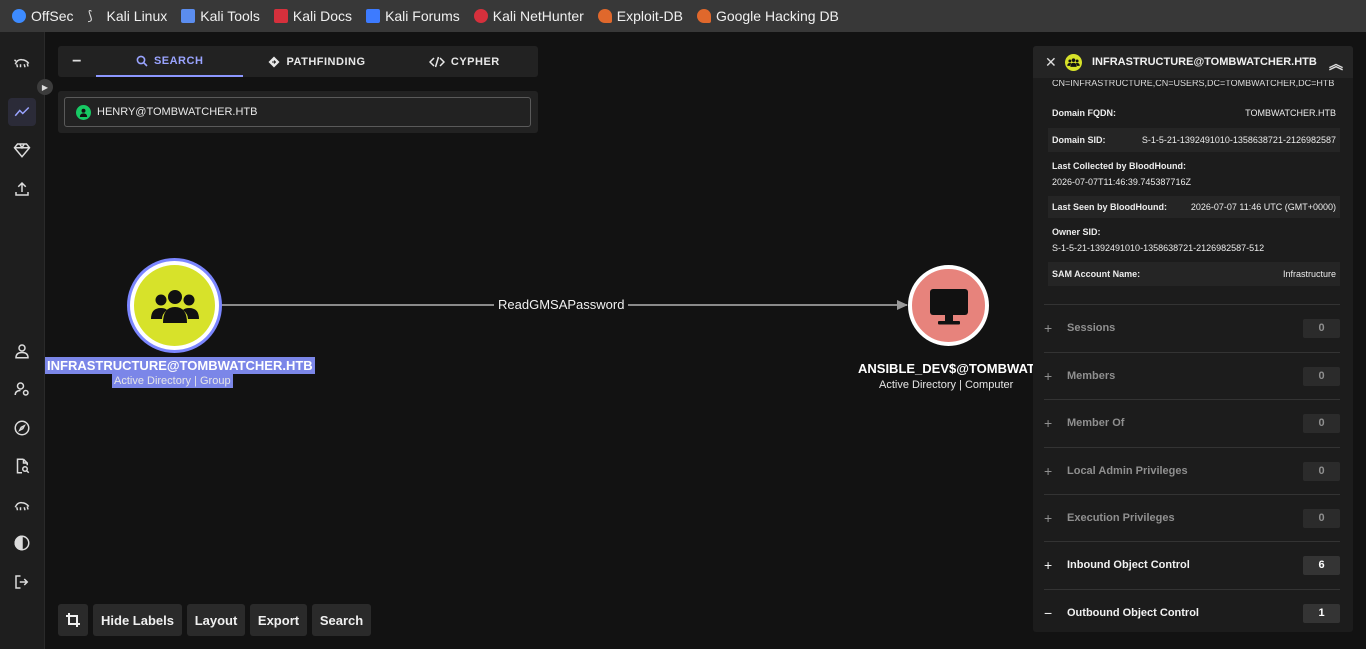 The image size is (1366, 649). I want to click on expand-nav-button: ▶, so click(45, 87).